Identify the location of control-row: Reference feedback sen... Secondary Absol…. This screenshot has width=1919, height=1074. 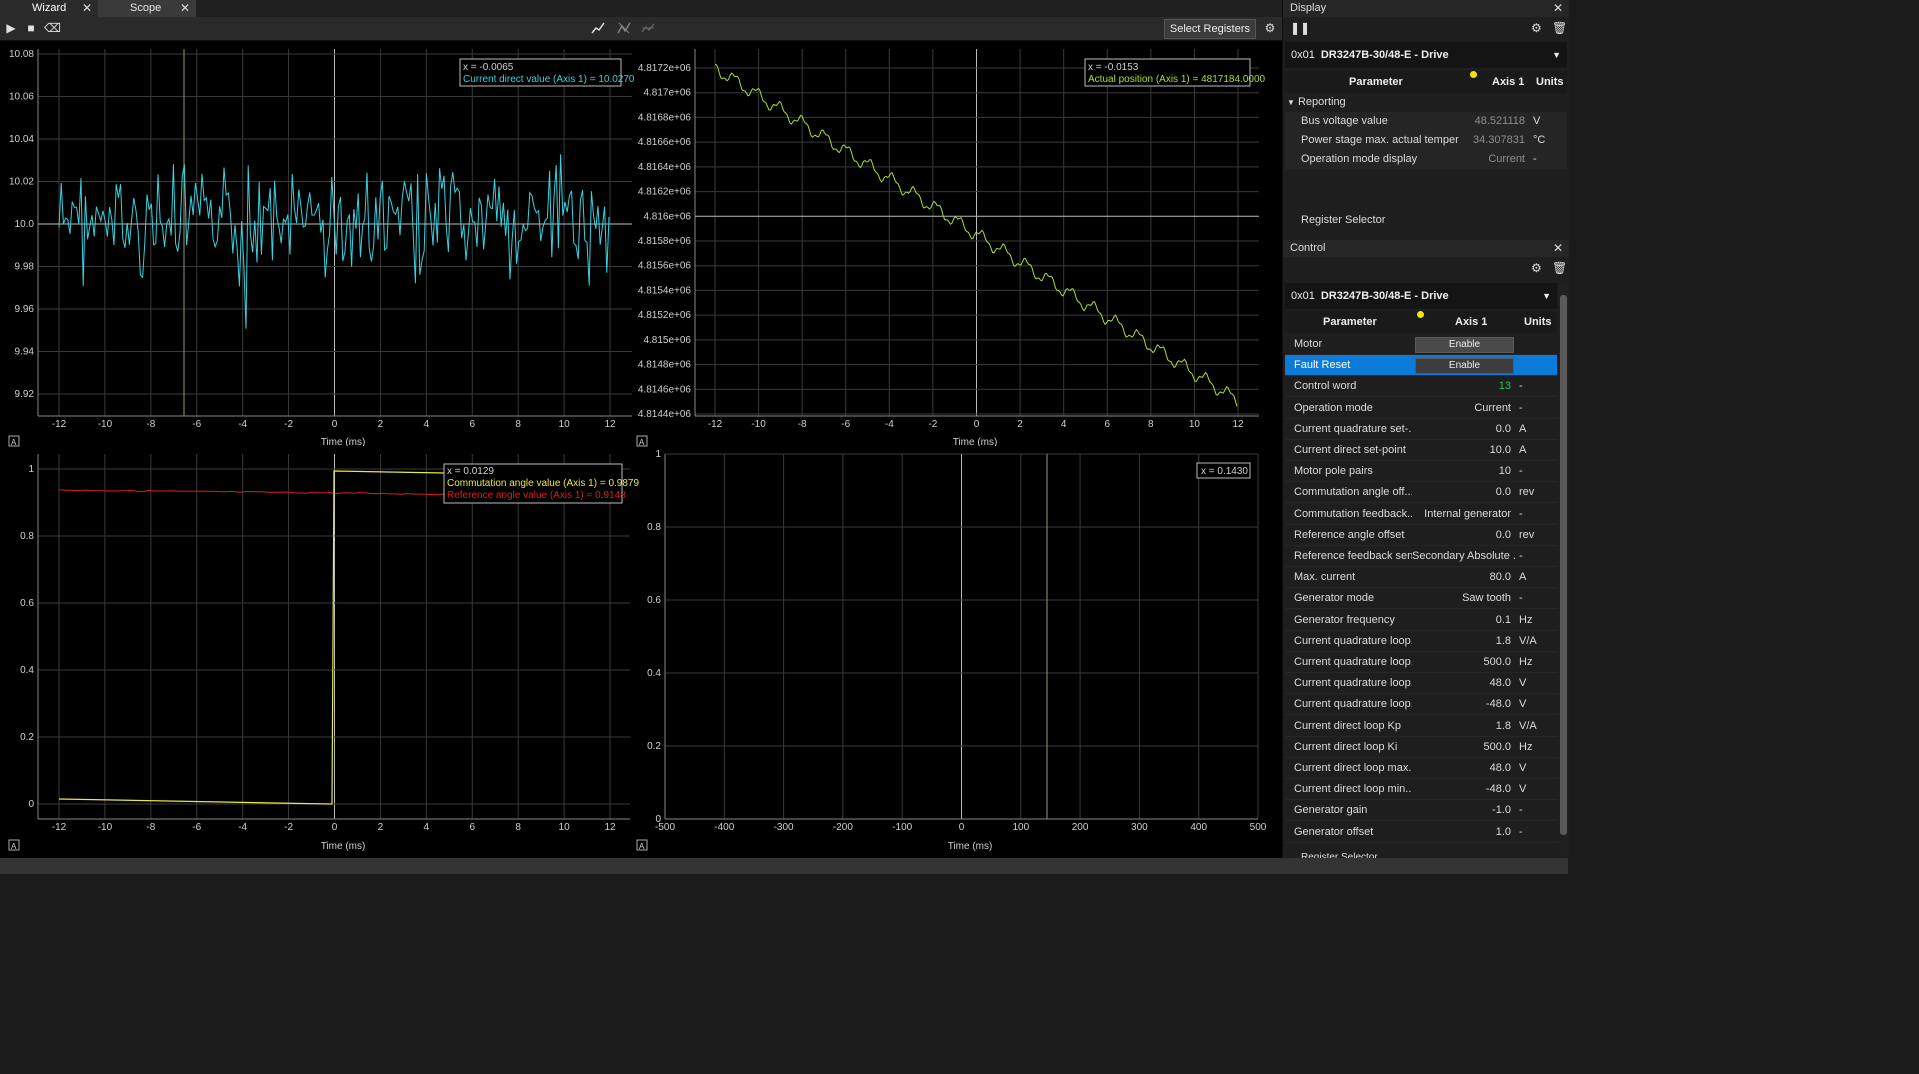
(1421, 556).